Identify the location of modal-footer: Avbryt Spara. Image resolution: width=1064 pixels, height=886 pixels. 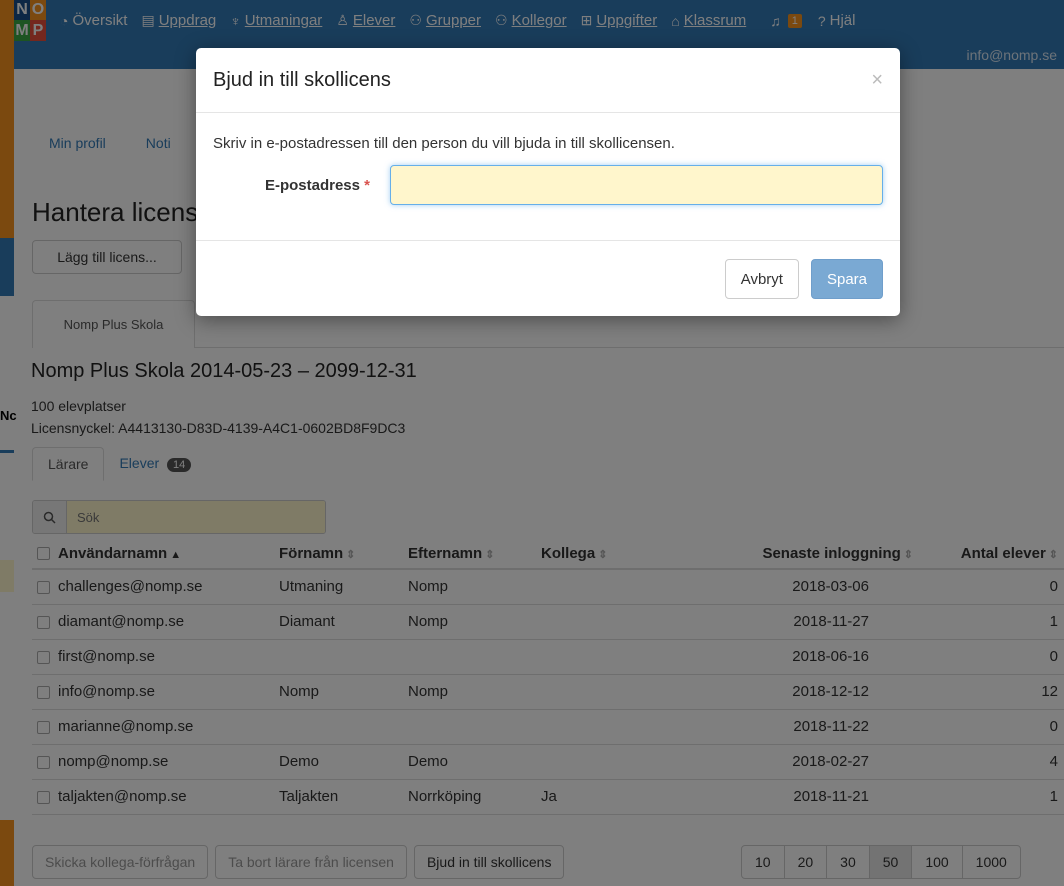
(548, 279).